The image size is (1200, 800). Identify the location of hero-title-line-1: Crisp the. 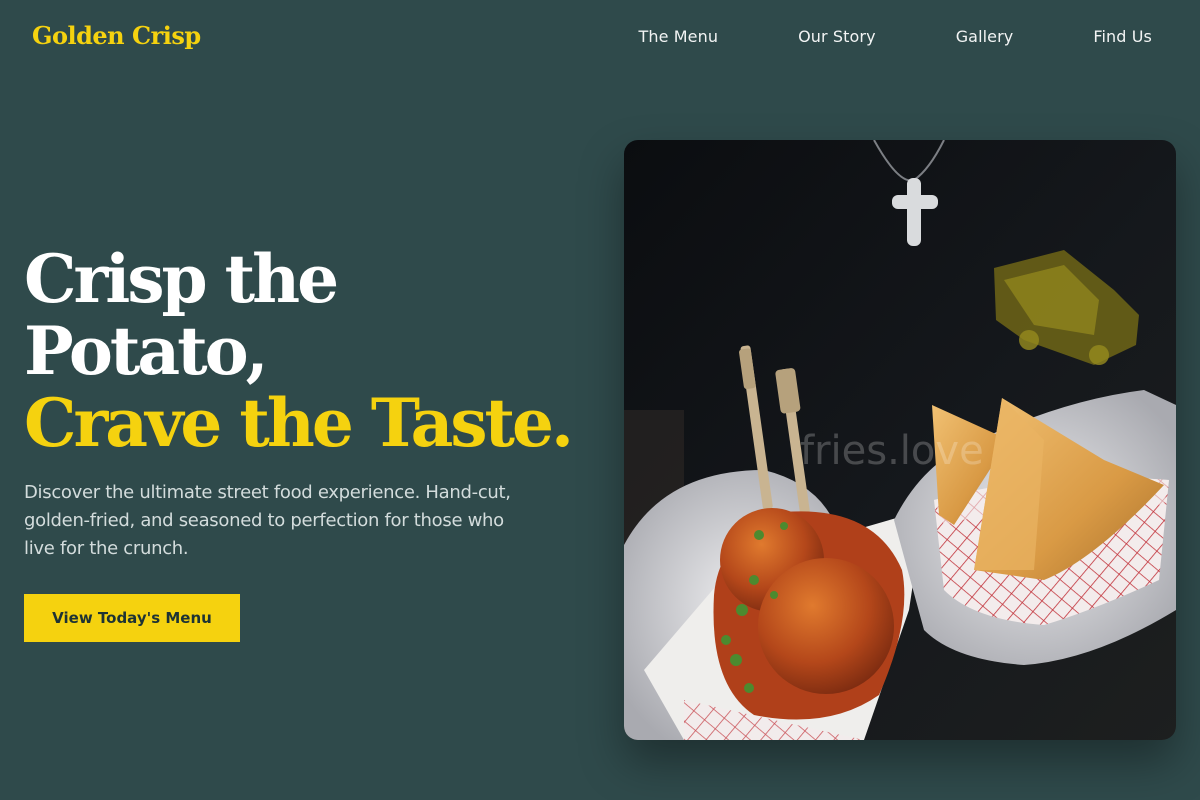
(181, 279).